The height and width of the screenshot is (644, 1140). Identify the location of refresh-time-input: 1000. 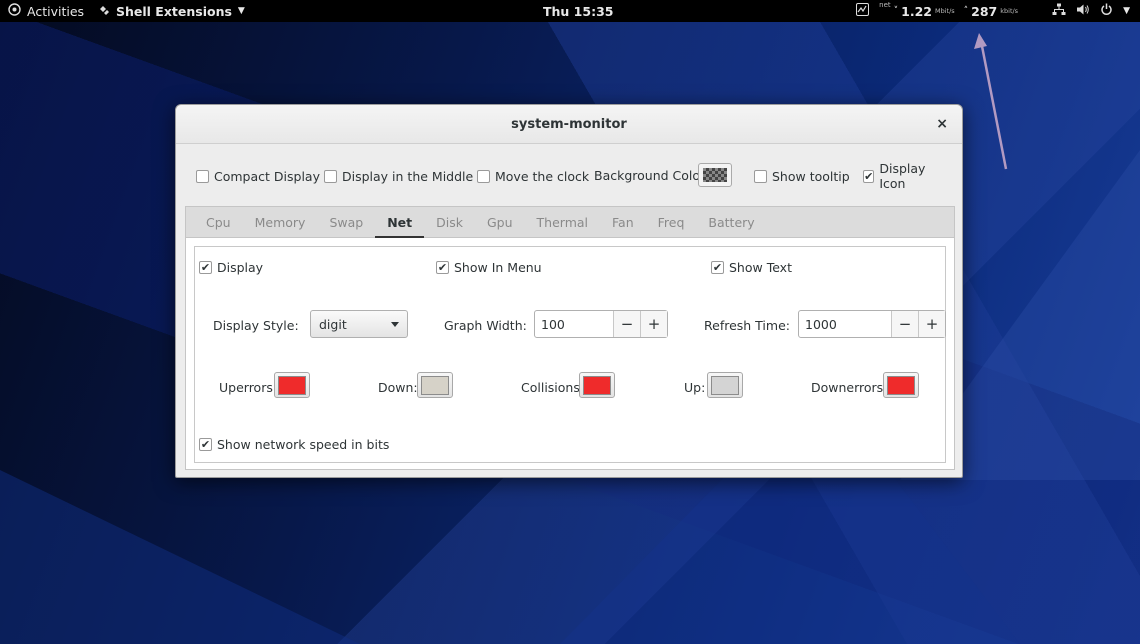
(845, 324).